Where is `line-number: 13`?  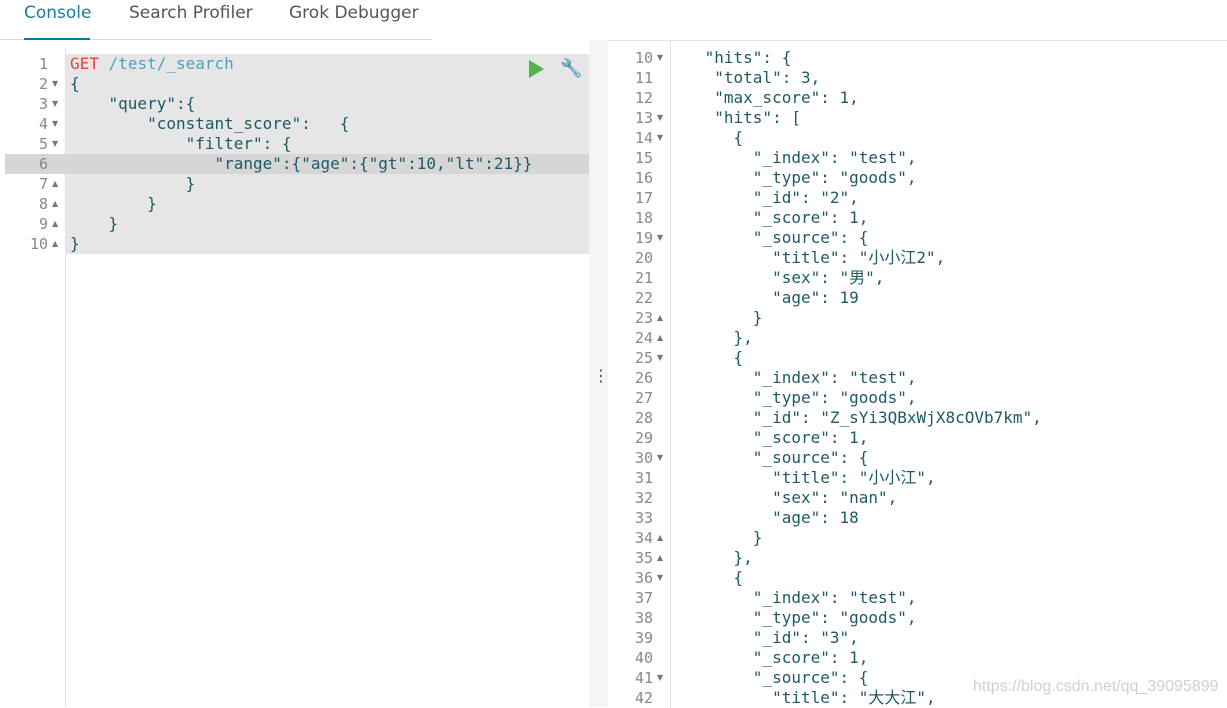 line-number: 13 is located at coordinates (643, 118).